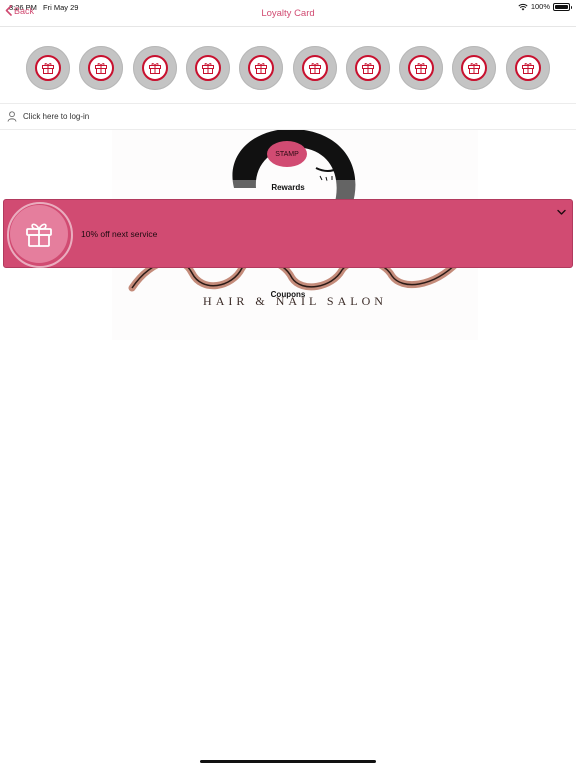 Image resolution: width=576 pixels, height=768 pixels. Describe the element at coordinates (288, 761) in the screenshot. I see `home-indicator` at that location.